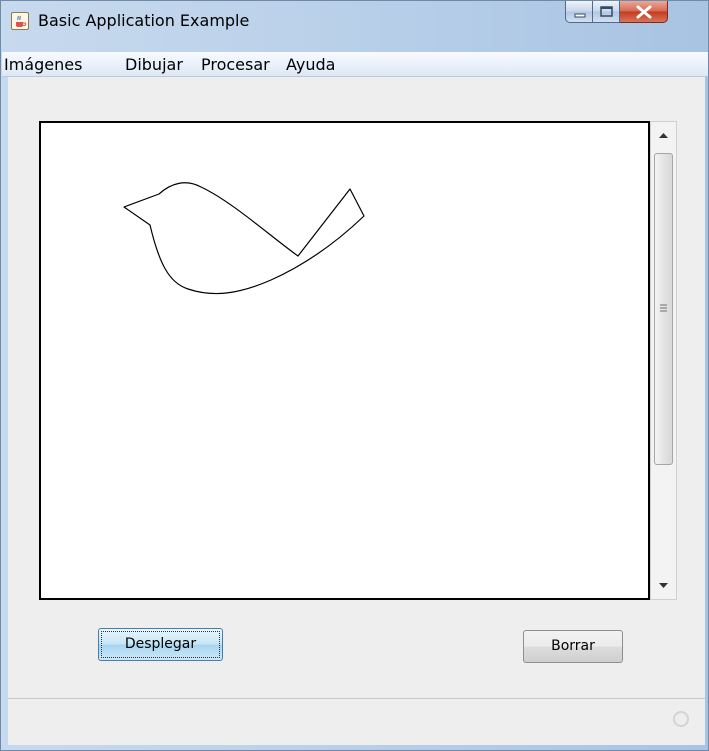 Image resolution: width=709 pixels, height=751 pixels. Describe the element at coordinates (310, 64) in the screenshot. I see `menu-ayuda: Ayuda` at that location.